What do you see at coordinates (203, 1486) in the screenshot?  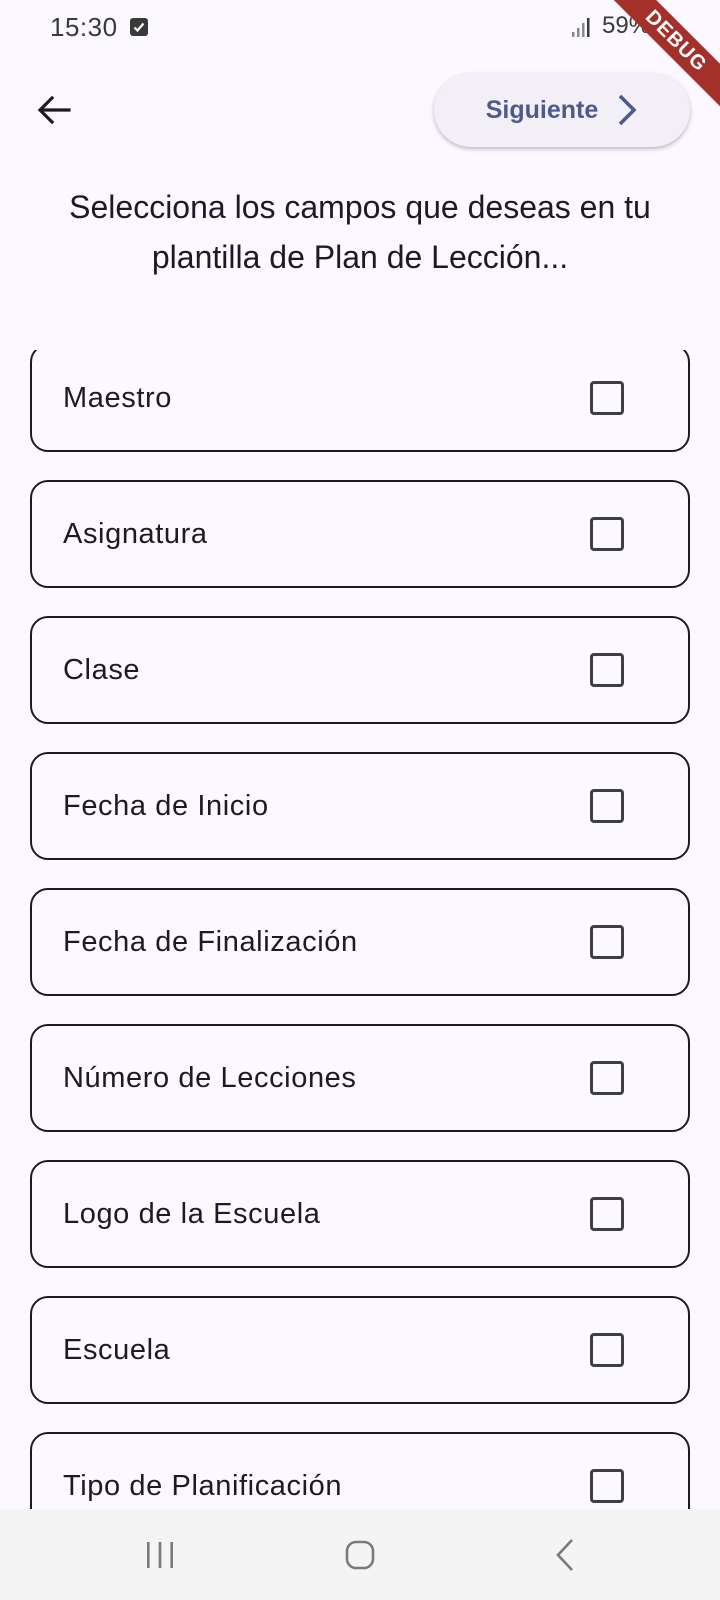 I see `field-label: Tipo de Planificación` at bounding box center [203, 1486].